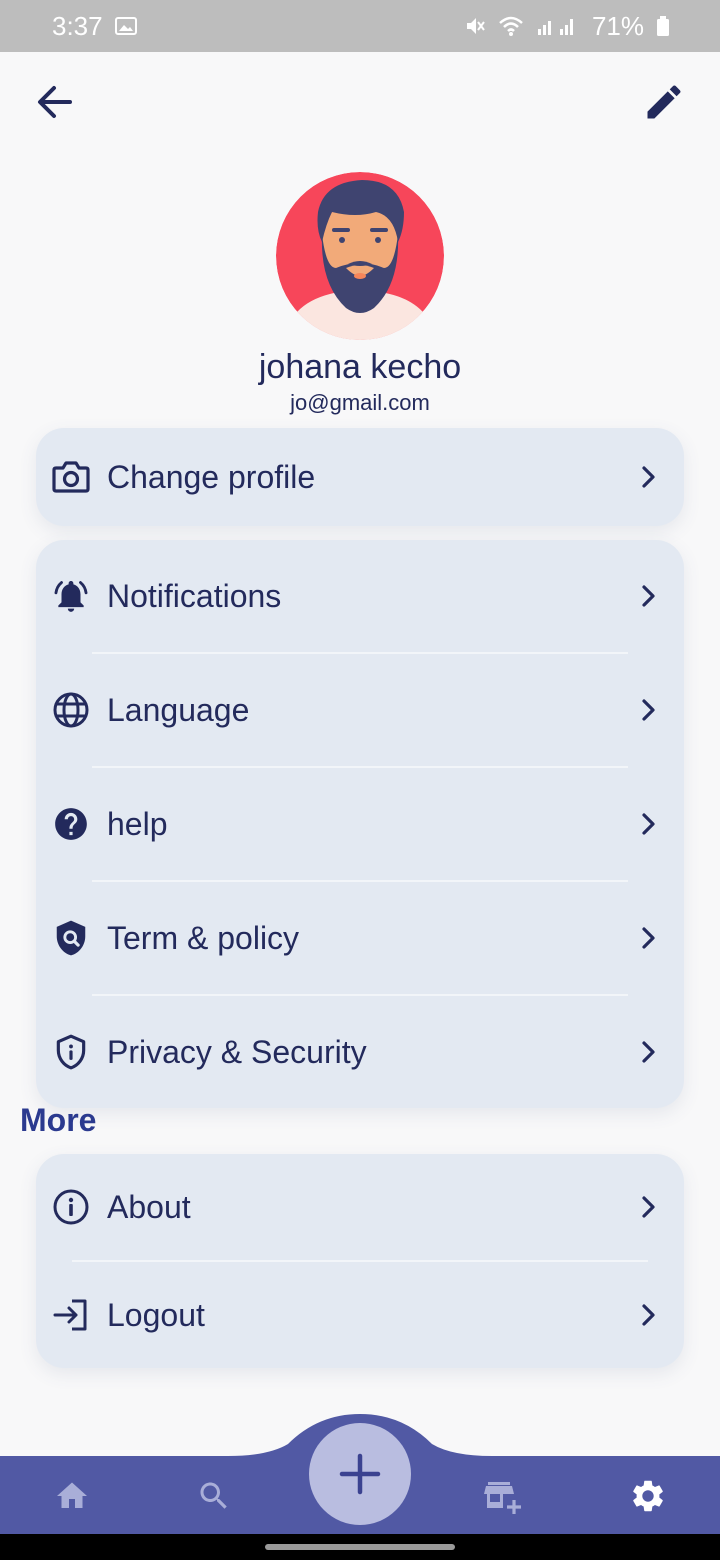  I want to click on shield-info-icon, so click(71, 1052).